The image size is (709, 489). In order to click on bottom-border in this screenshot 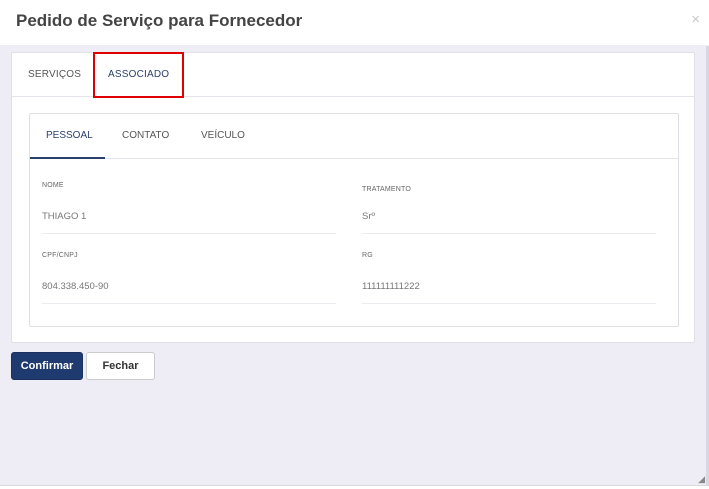, I will do `click(354, 487)`.